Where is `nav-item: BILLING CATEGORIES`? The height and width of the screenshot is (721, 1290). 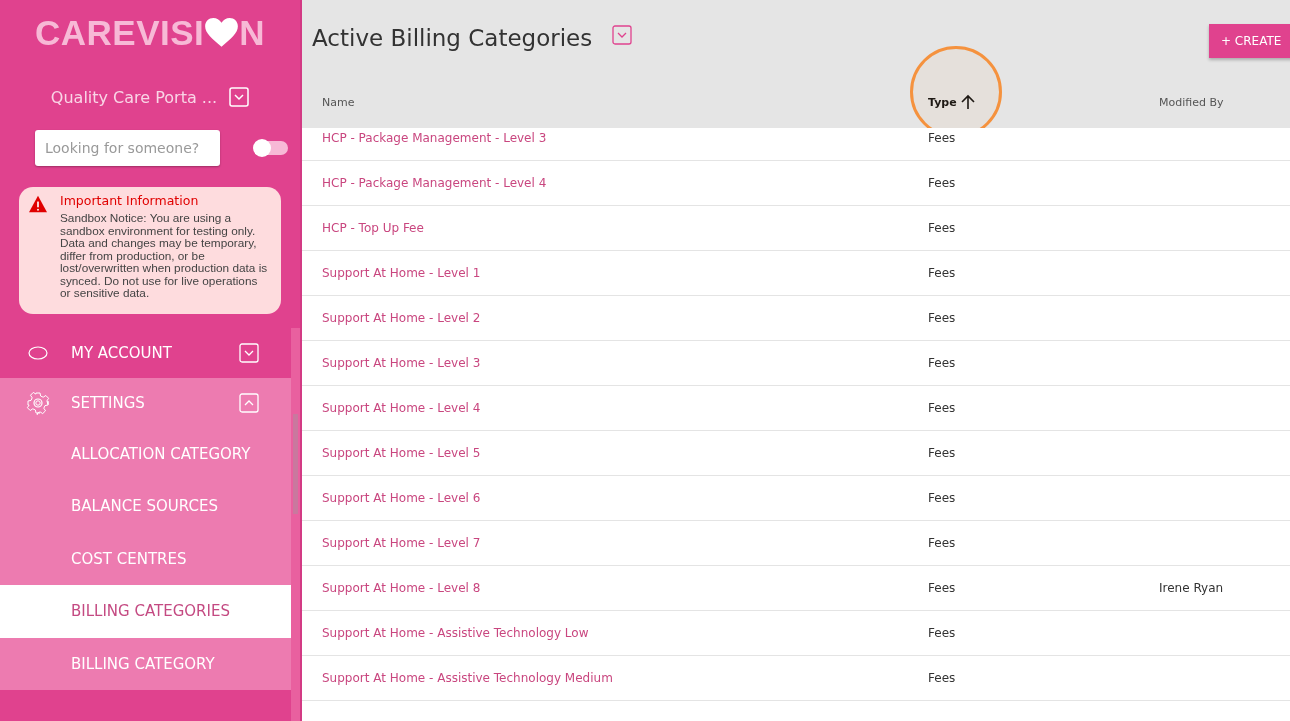 nav-item: BILLING CATEGORIES is located at coordinates (145, 611).